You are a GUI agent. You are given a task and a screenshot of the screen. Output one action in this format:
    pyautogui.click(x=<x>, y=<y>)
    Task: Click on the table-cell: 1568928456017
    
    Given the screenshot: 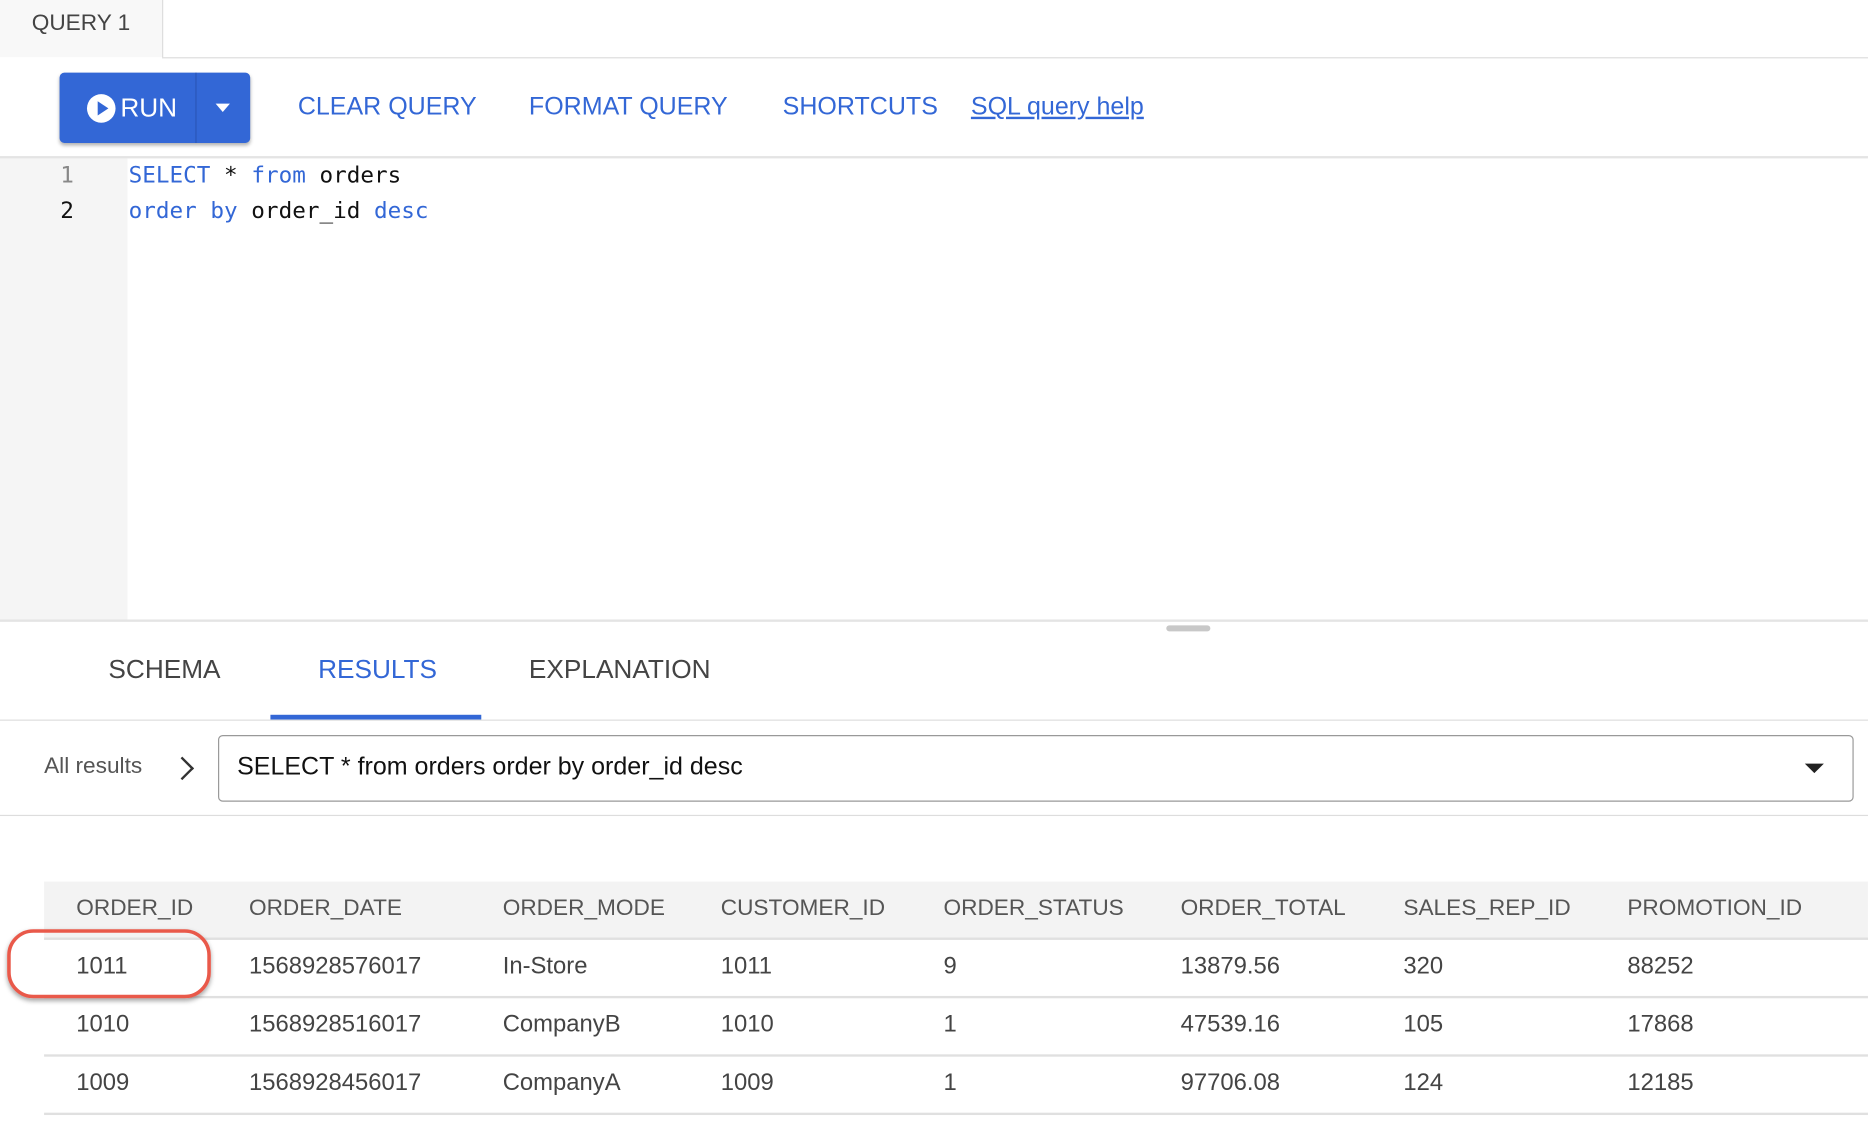 What is the action you would take?
    pyautogui.click(x=335, y=1082)
    